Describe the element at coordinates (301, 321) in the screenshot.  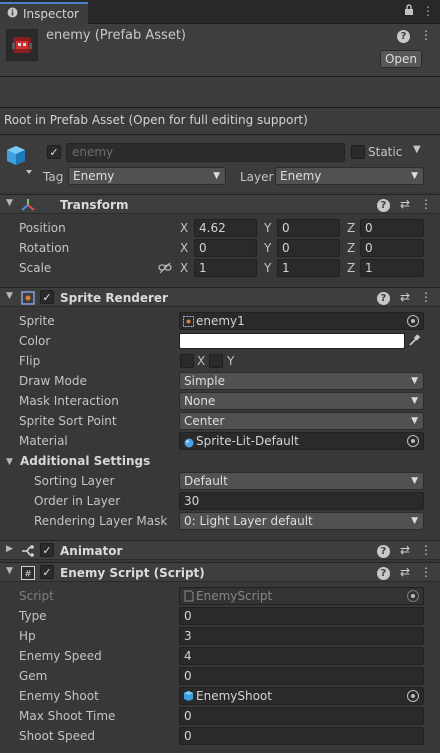
I see `sprite-object-field: enemy1` at that location.